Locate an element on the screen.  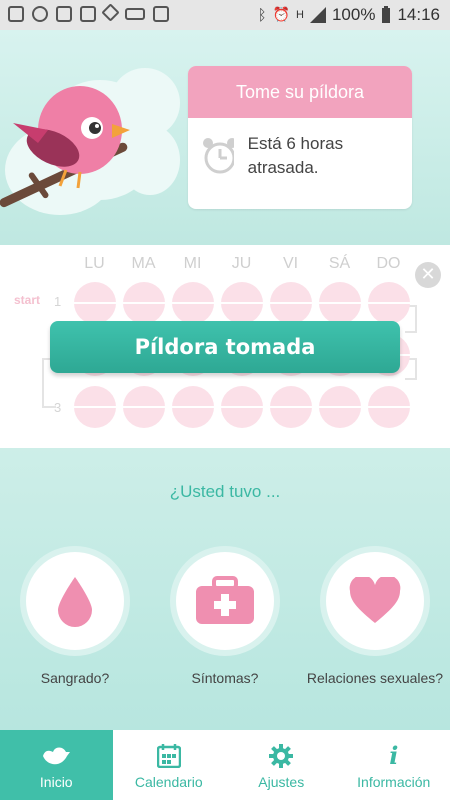
bird-mascot-icon is located at coordinates (71, 137).